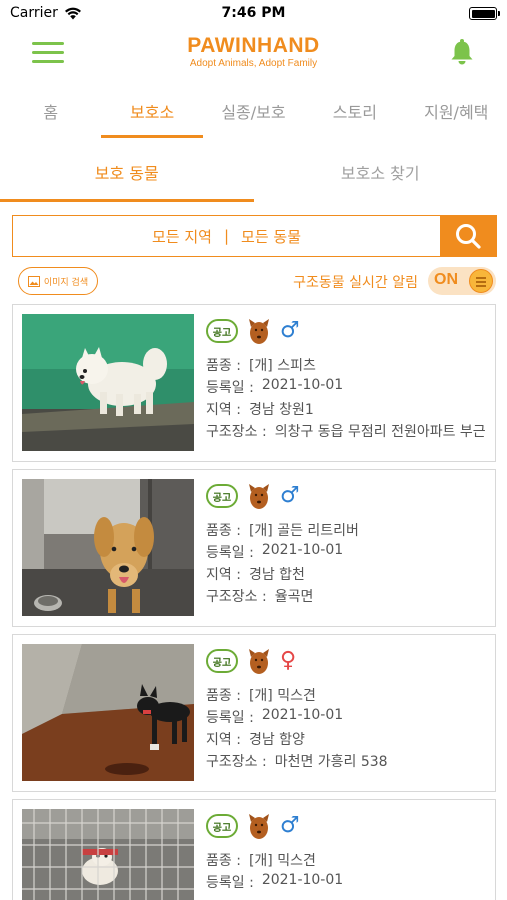 The image size is (507, 900). Describe the element at coordinates (462, 52) in the screenshot. I see `bell-icon` at that location.